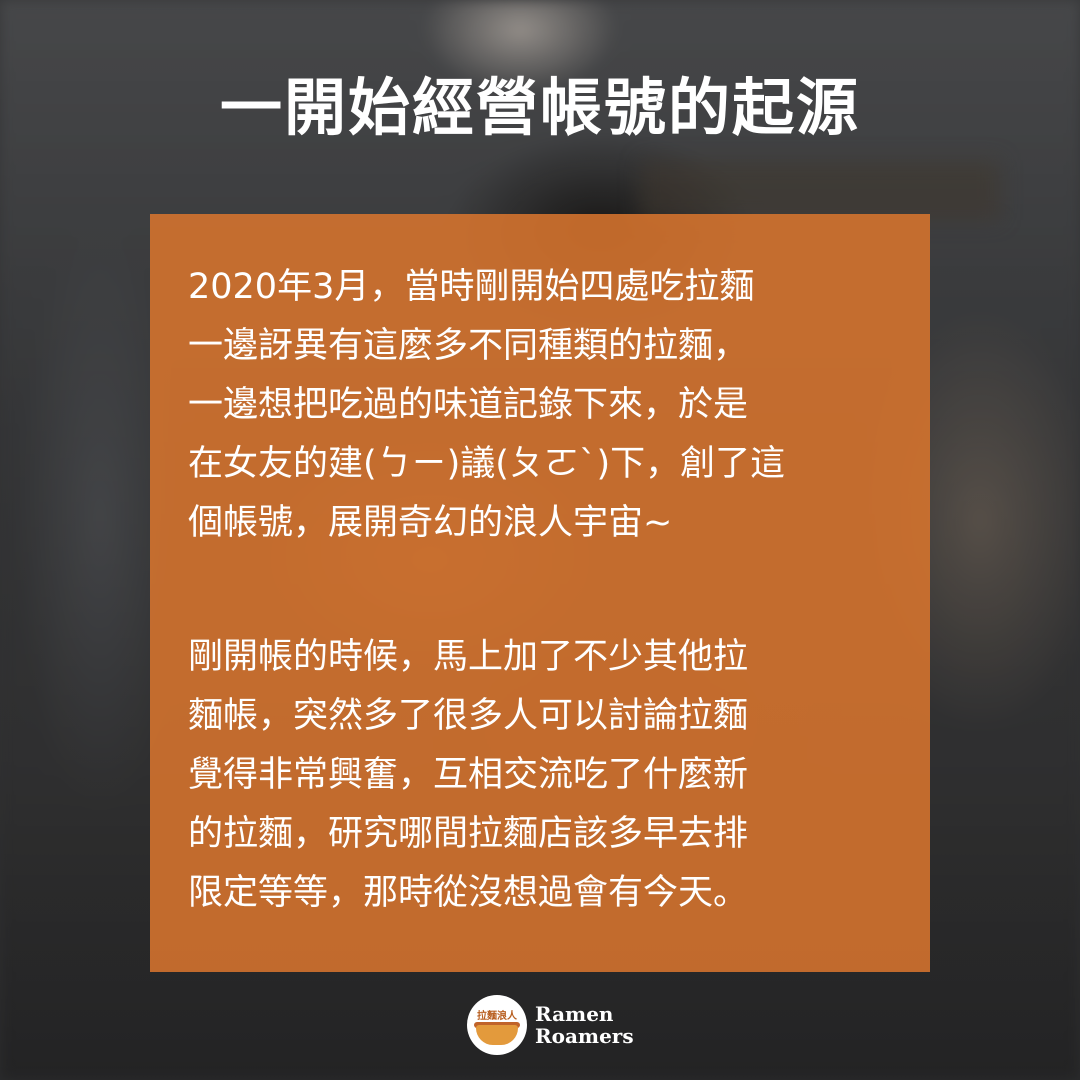 The width and height of the screenshot is (1080, 1080). What do you see at coordinates (584, 1036) in the screenshot?
I see `brand-name-line2: Roamers` at bounding box center [584, 1036].